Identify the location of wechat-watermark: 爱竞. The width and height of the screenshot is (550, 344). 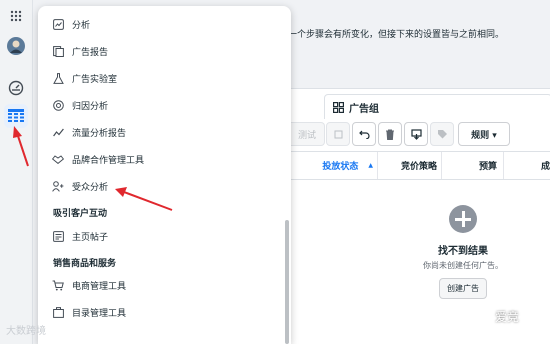
(497, 316).